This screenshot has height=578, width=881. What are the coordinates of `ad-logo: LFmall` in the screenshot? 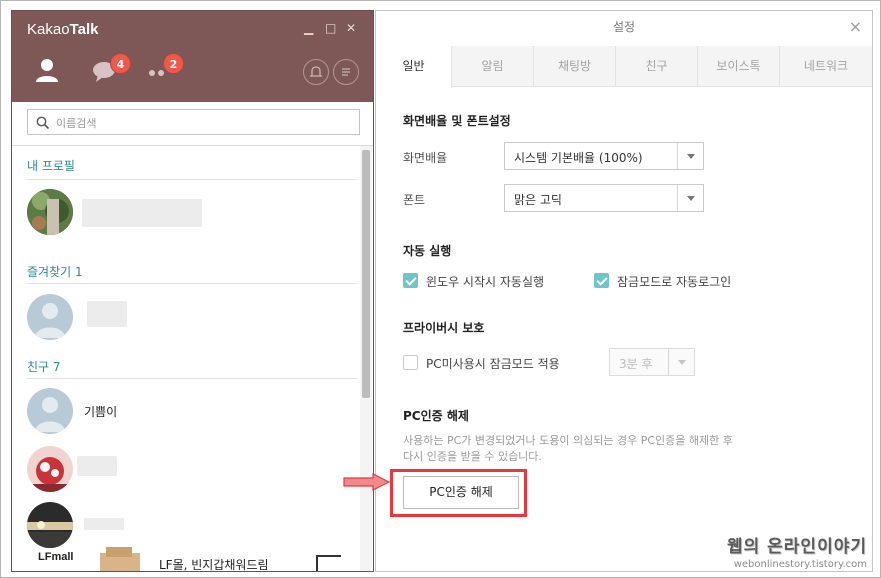 It's located at (55, 557).